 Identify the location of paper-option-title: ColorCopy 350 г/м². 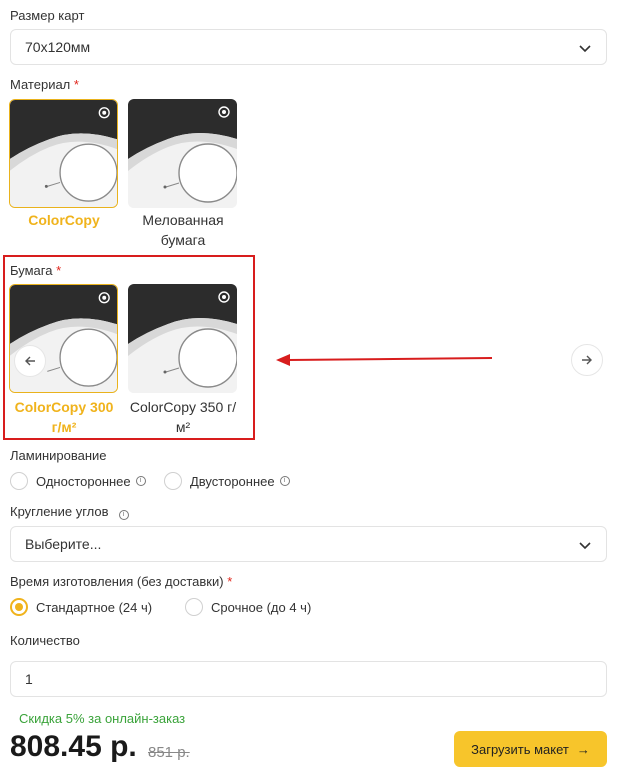
(183, 417).